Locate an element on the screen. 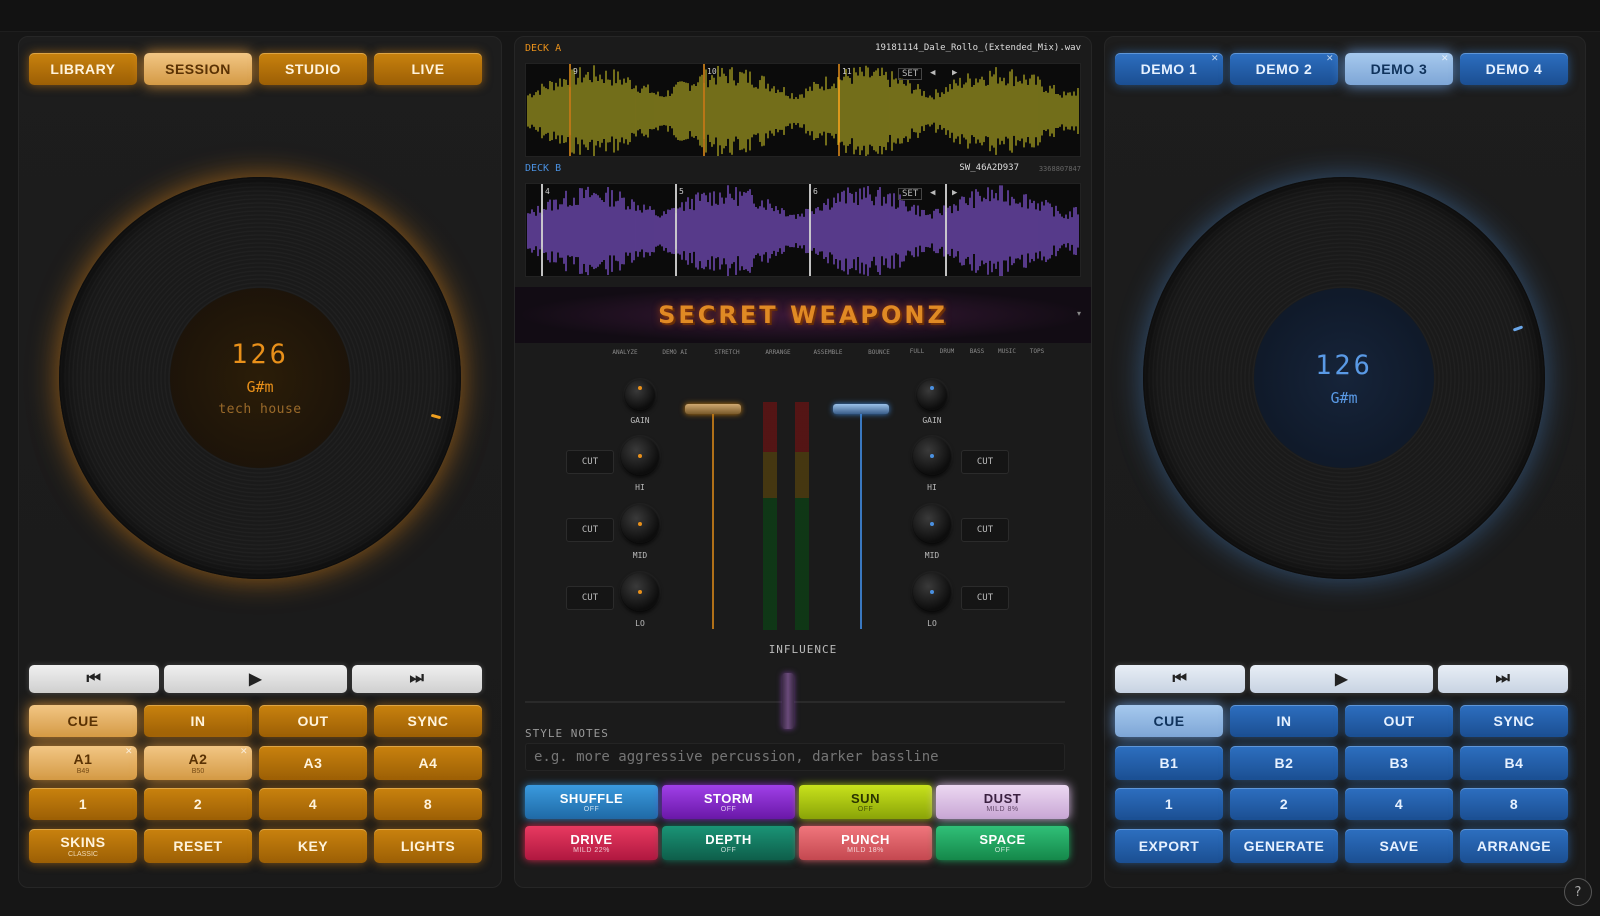 This screenshot has height=916, width=1600. hi-cut-b-button: CUT is located at coordinates (985, 462).